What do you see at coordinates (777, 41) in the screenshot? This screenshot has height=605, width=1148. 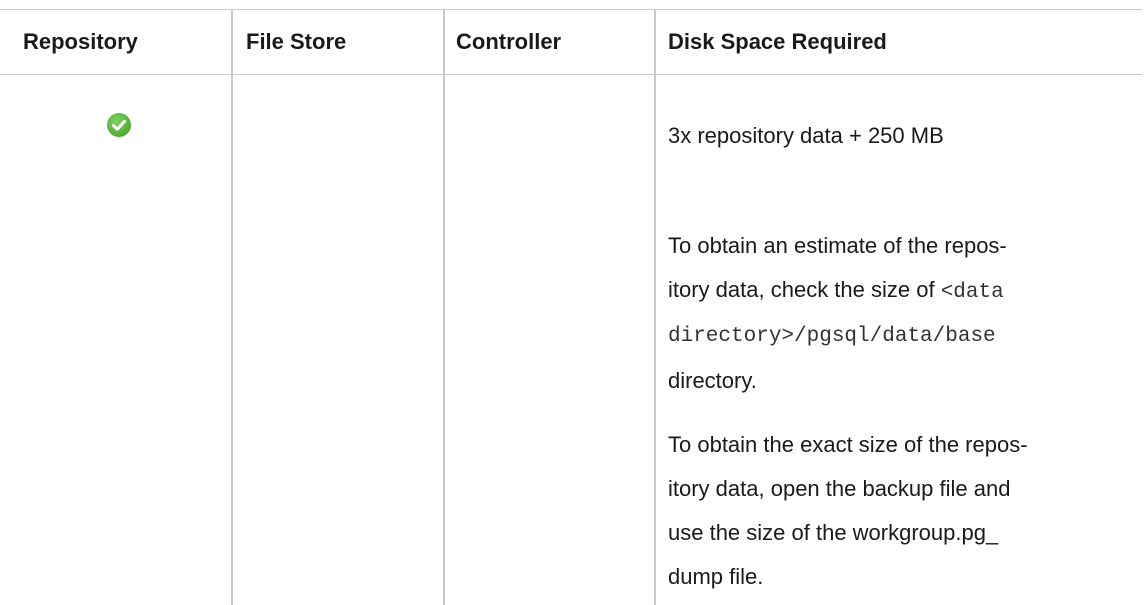 I see `header-disk-space-required: Disk Space Required` at bounding box center [777, 41].